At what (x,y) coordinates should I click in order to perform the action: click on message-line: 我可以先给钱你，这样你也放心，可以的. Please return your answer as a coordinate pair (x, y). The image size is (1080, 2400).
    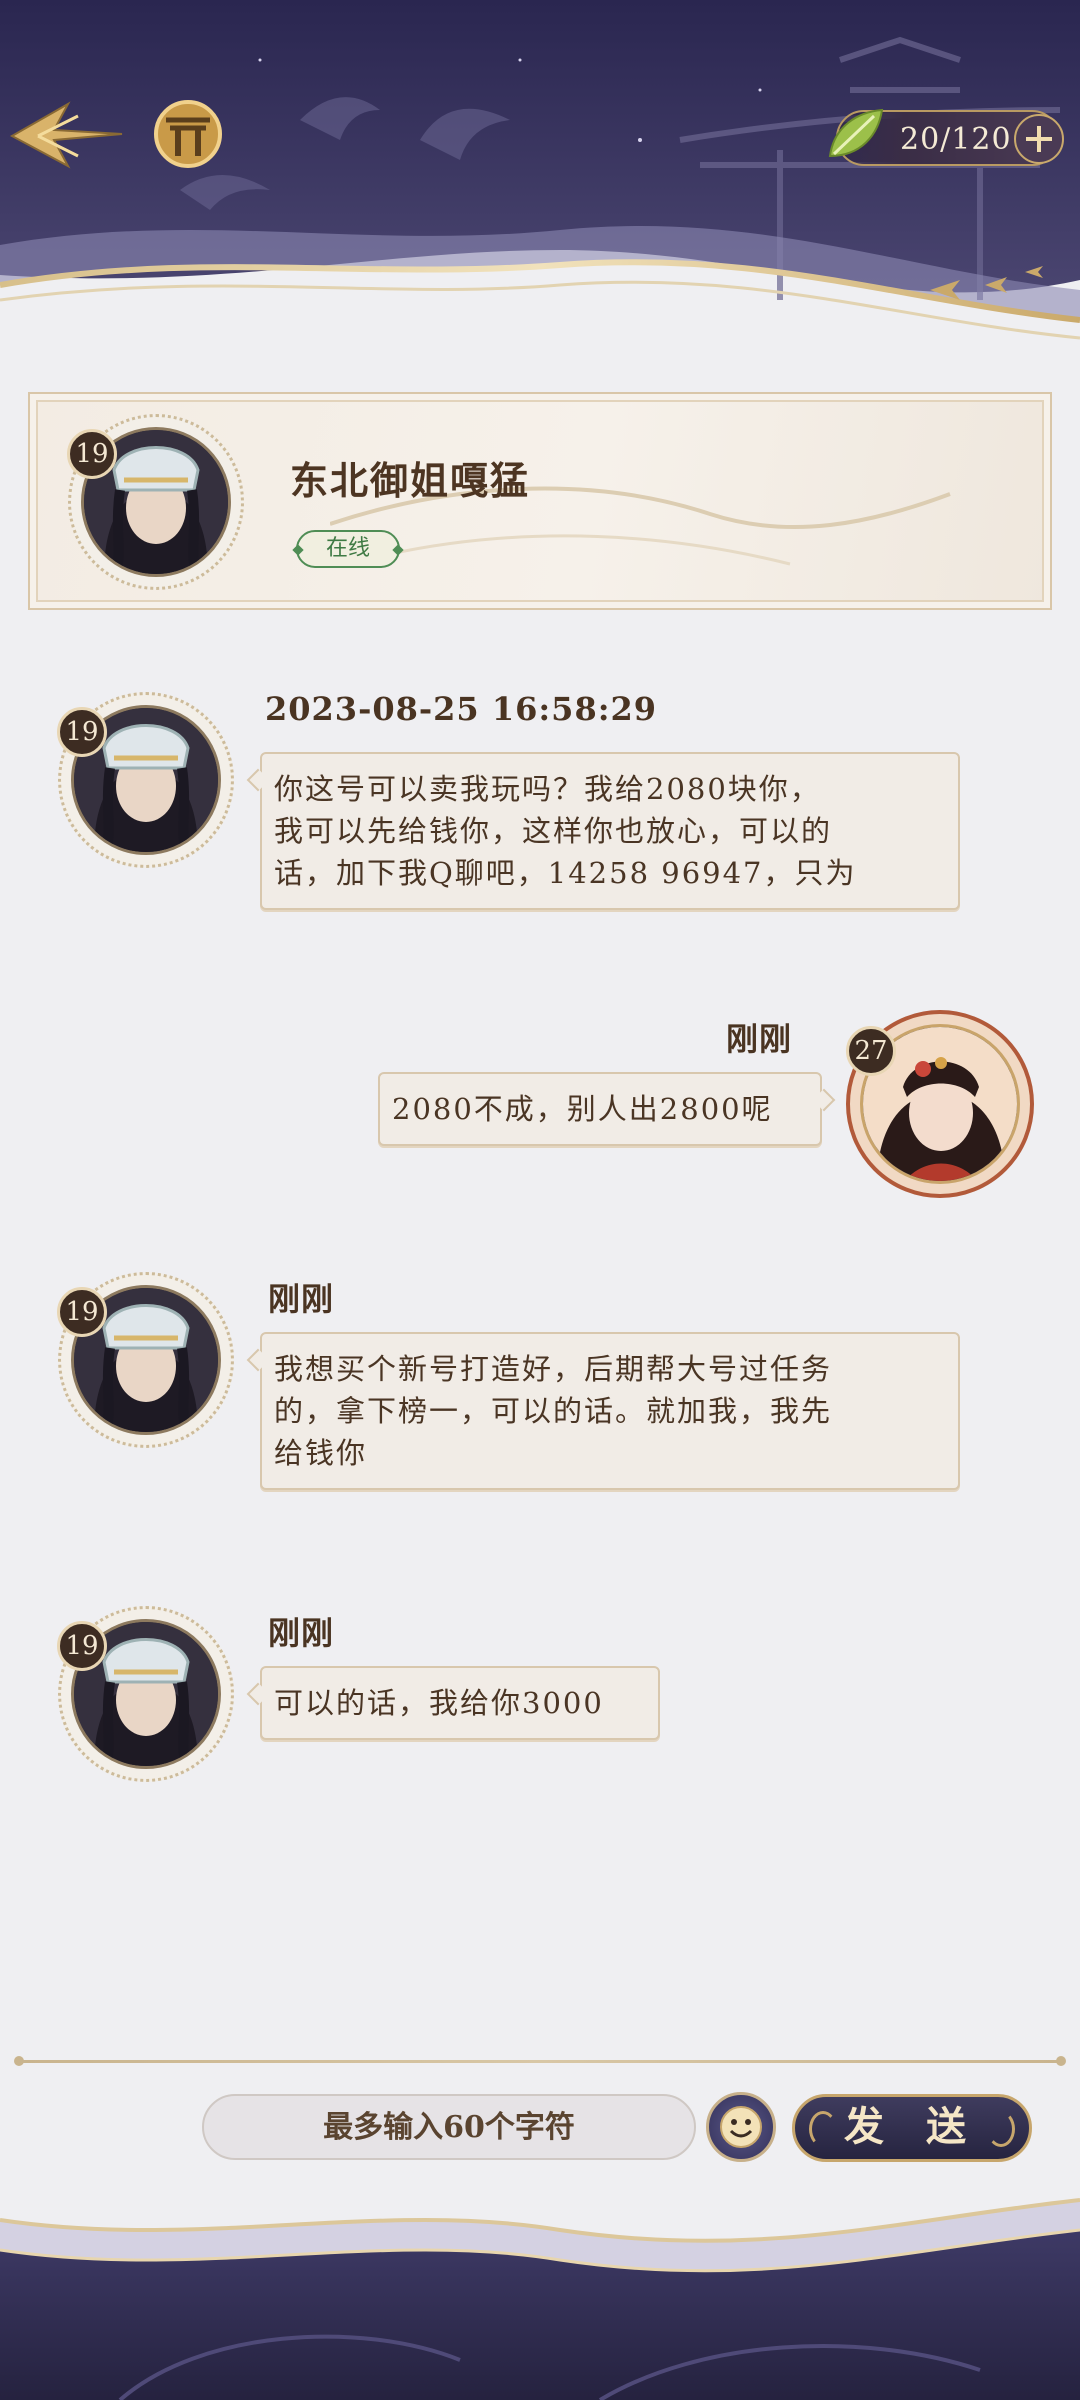
    Looking at the image, I should click on (553, 831).